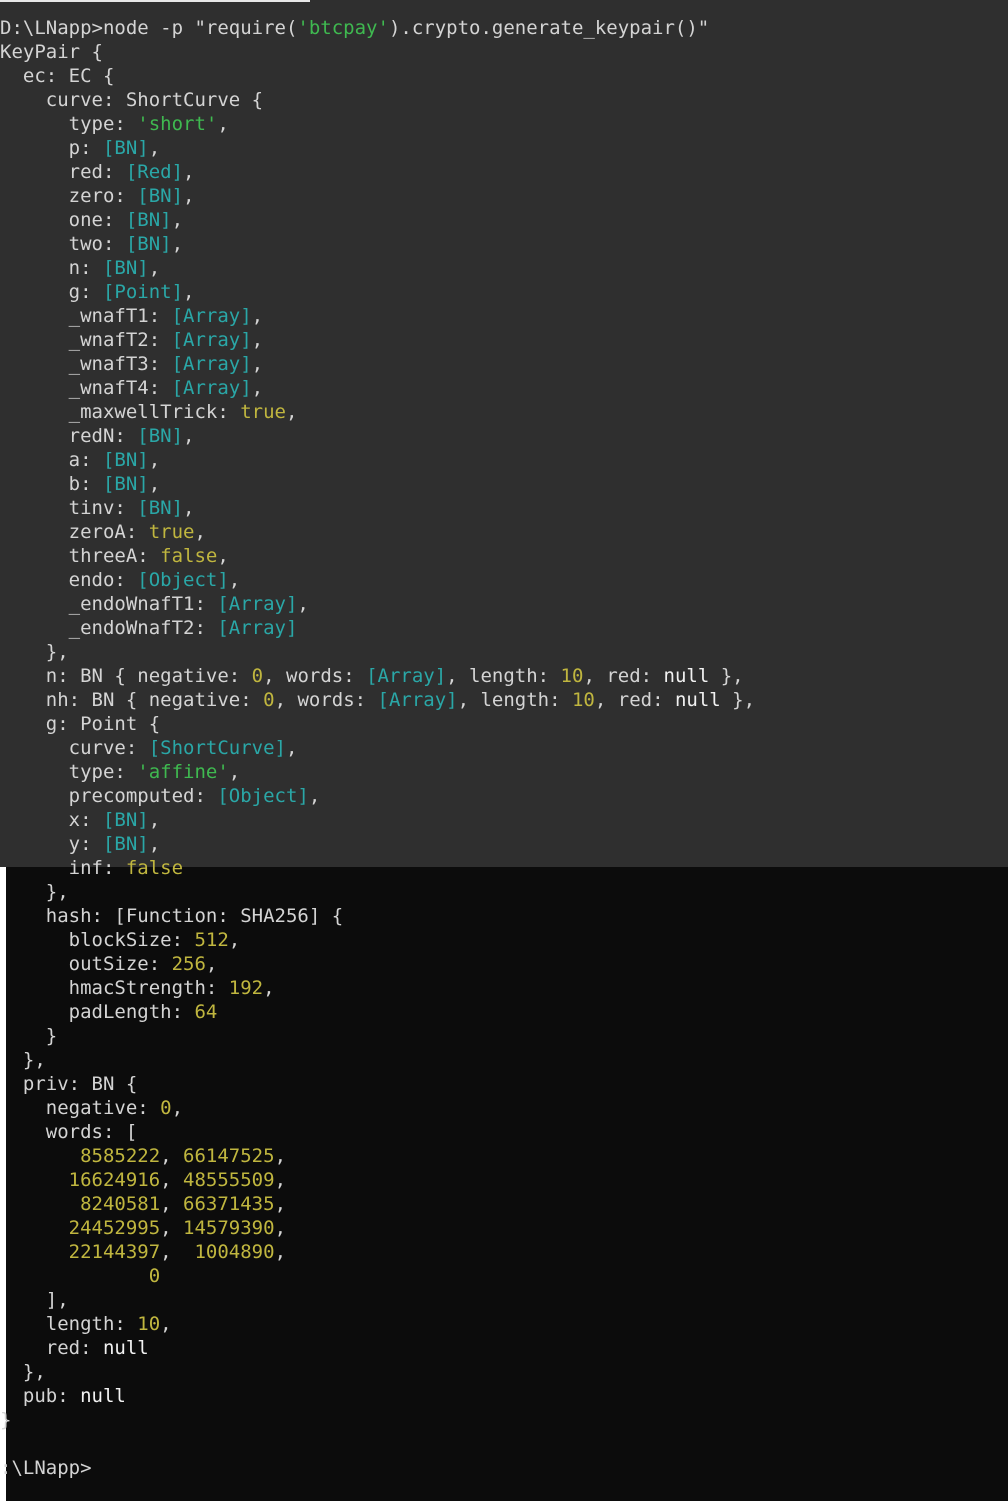 The height and width of the screenshot is (1501, 1008). What do you see at coordinates (114, 556) in the screenshot?
I see `terminal-line: threeA: false,` at bounding box center [114, 556].